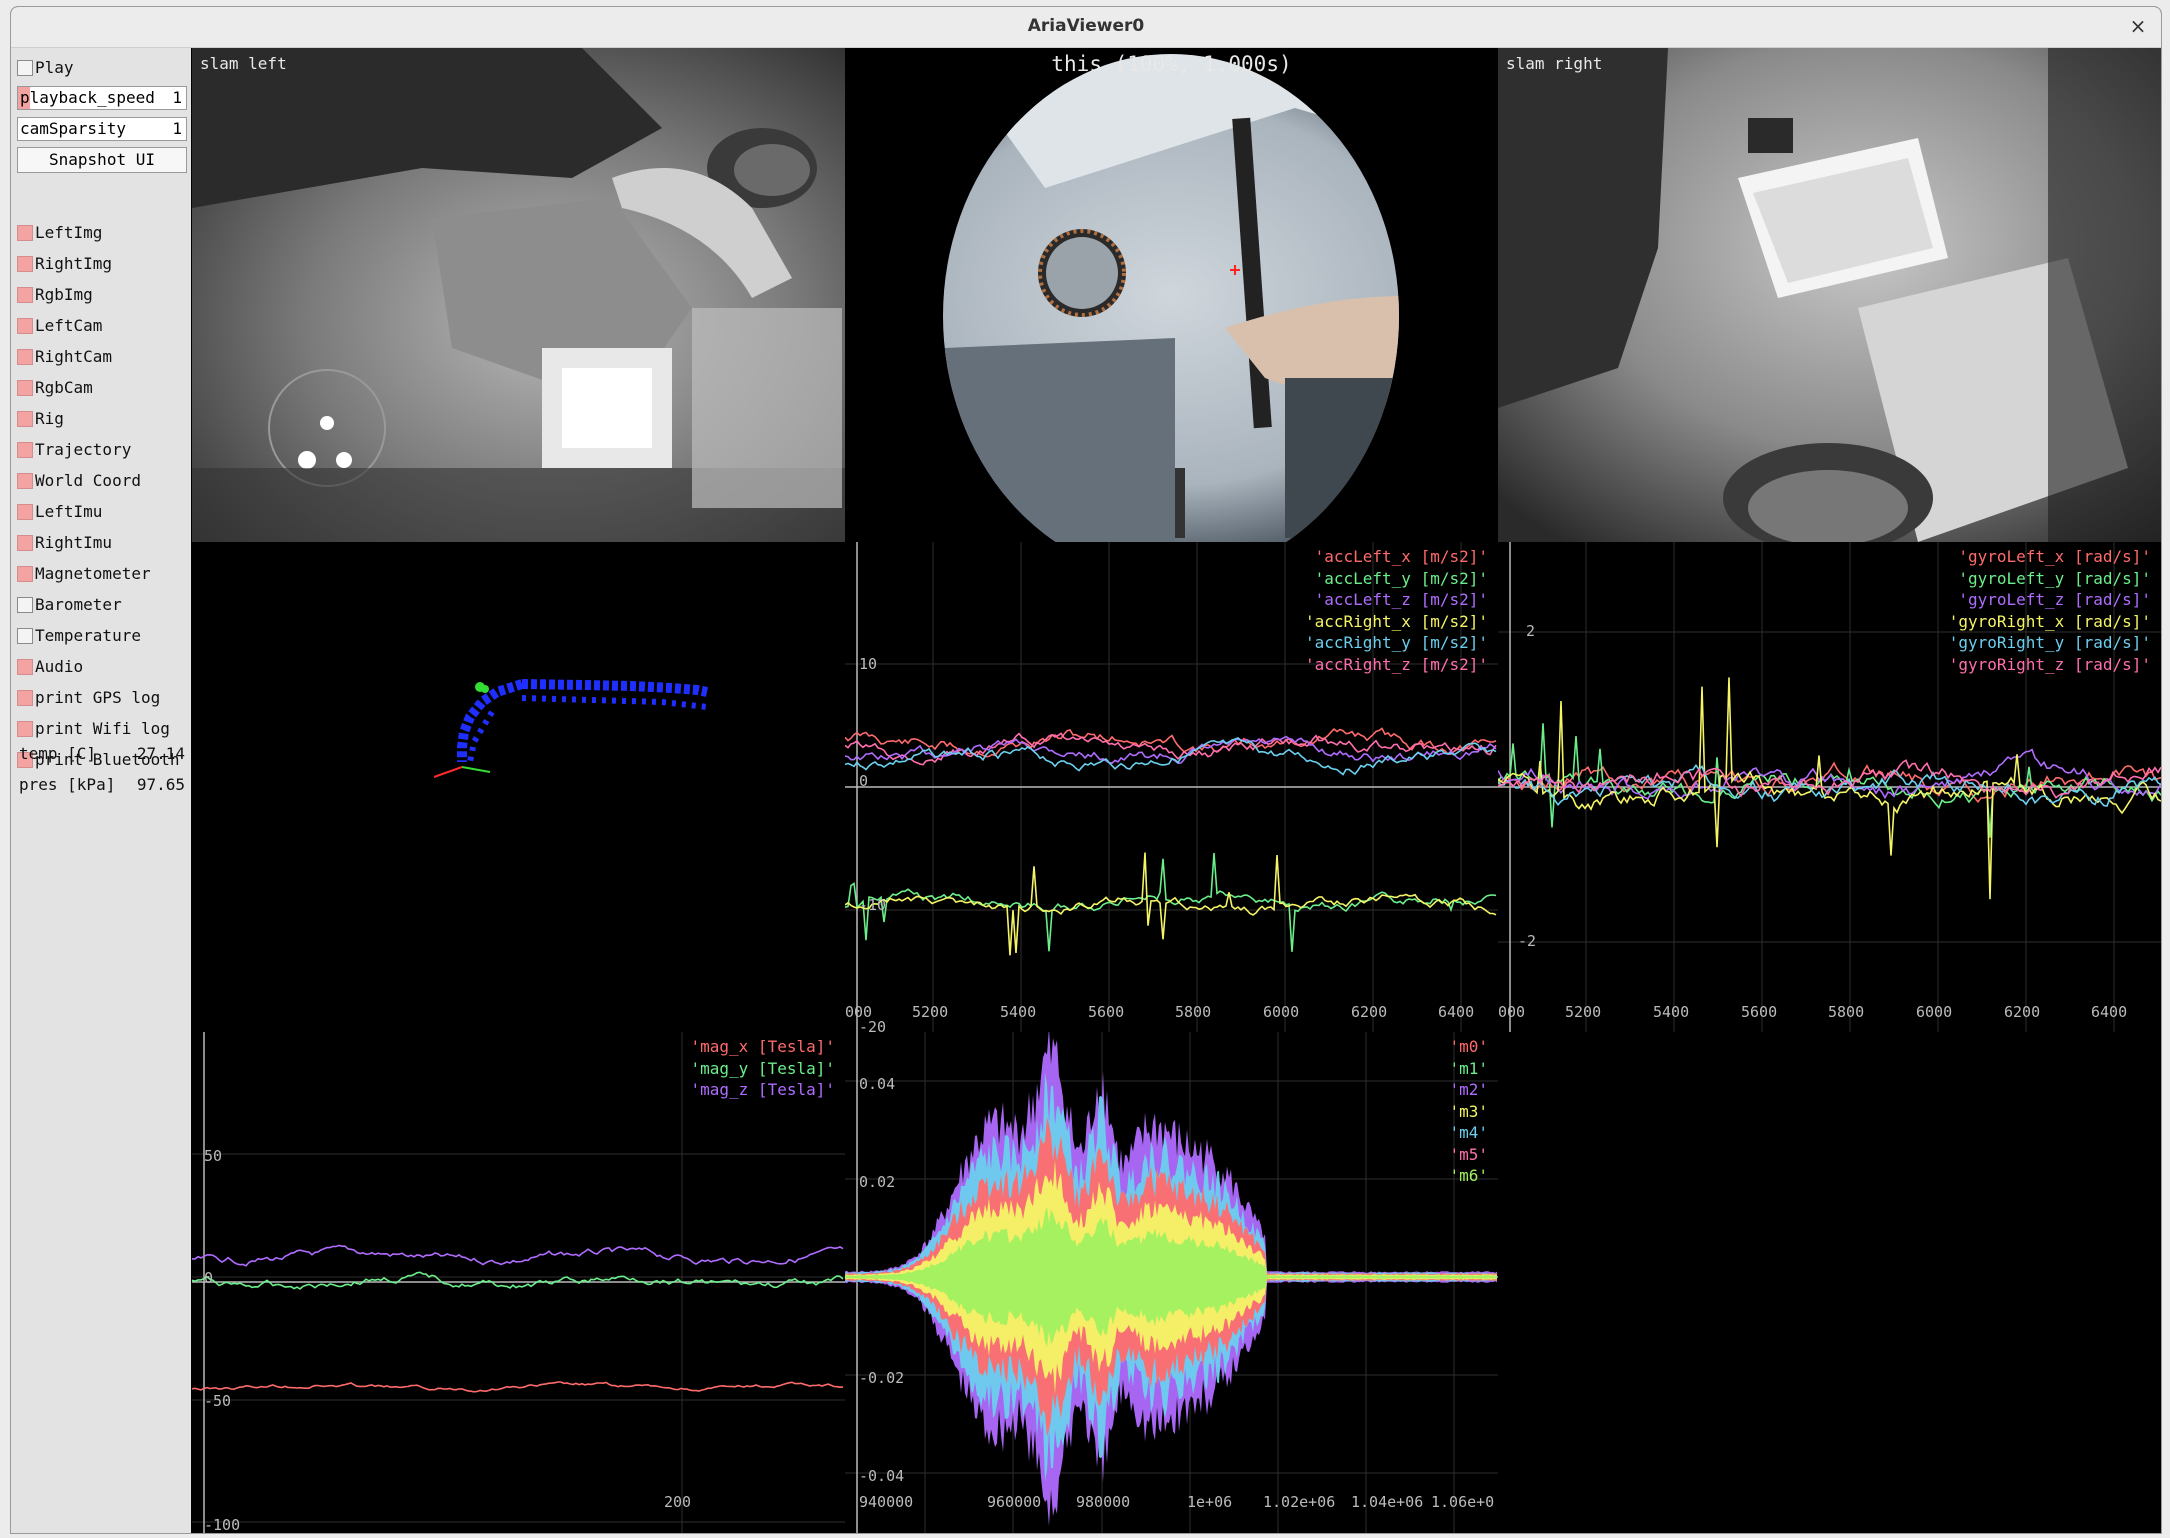 The width and height of the screenshot is (2170, 1538). Describe the element at coordinates (25, 232) in the screenshot. I see `leftimg-checkbox` at that location.